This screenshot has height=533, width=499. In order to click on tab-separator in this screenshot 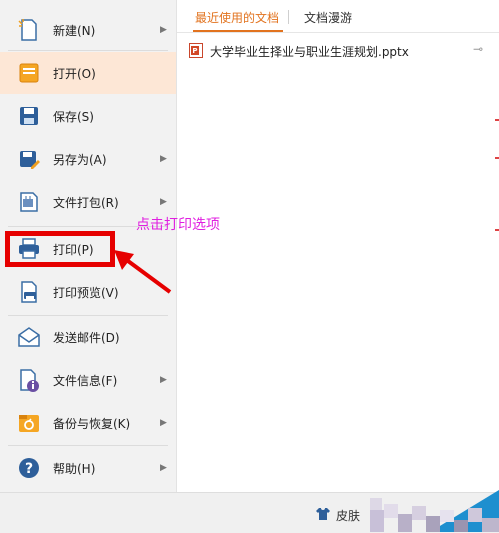, I will do `click(288, 17)`.